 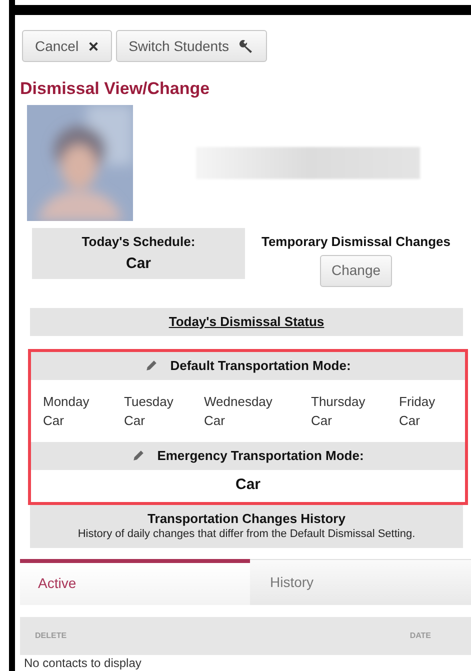 I want to click on default-mode-title: Default Transportation Mode:, so click(x=260, y=365).